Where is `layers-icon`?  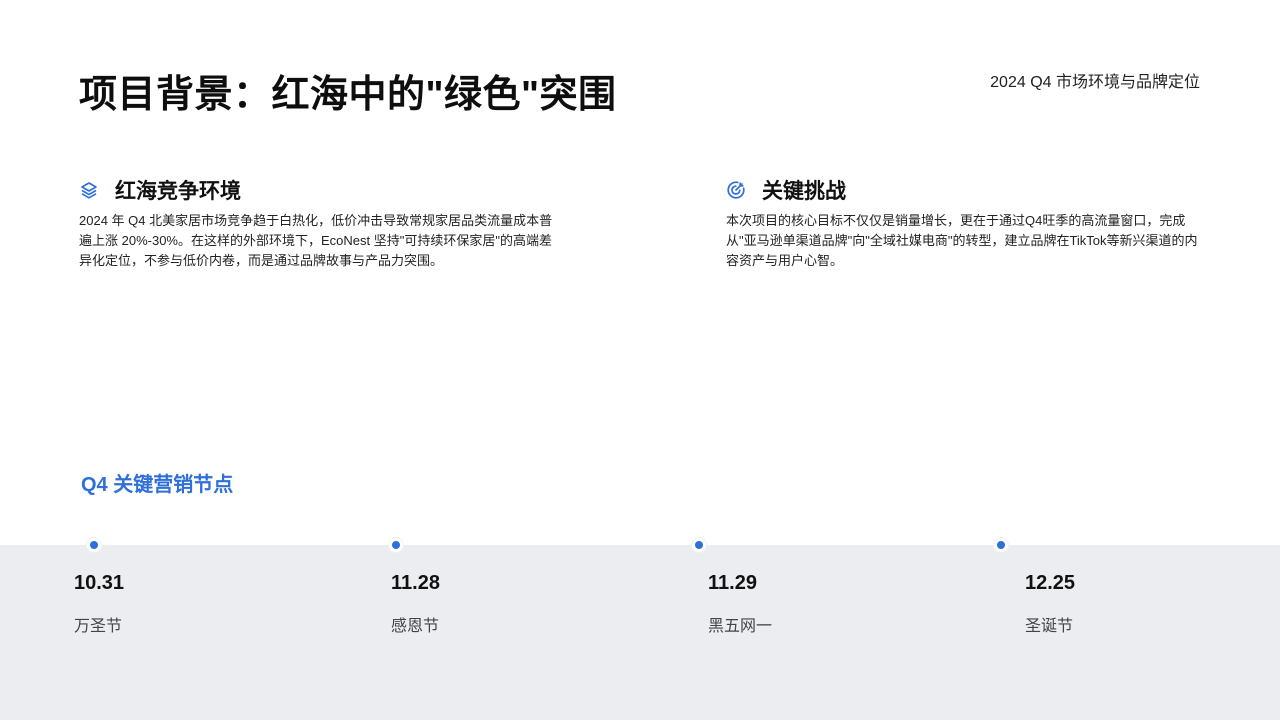 layers-icon is located at coordinates (89, 190).